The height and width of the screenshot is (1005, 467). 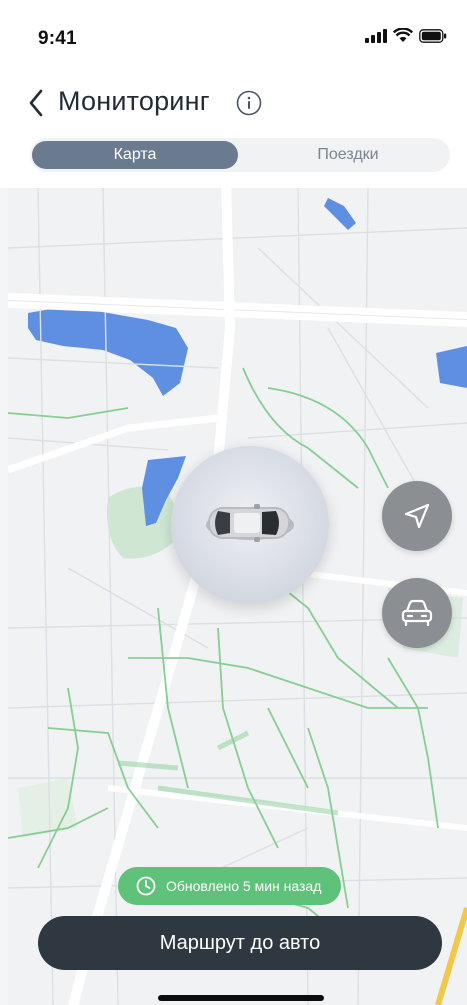 I want to click on header: Мониторинг Карта Поездки, so click(x=233, y=124).